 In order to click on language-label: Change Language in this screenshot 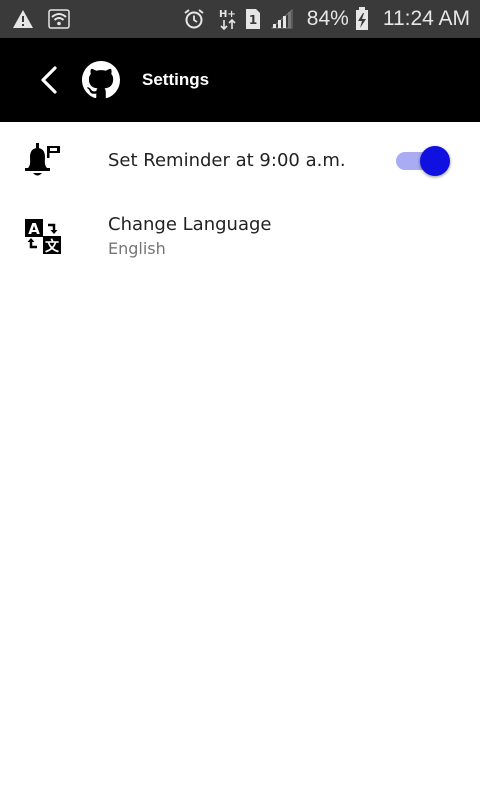, I will do `click(190, 224)`.